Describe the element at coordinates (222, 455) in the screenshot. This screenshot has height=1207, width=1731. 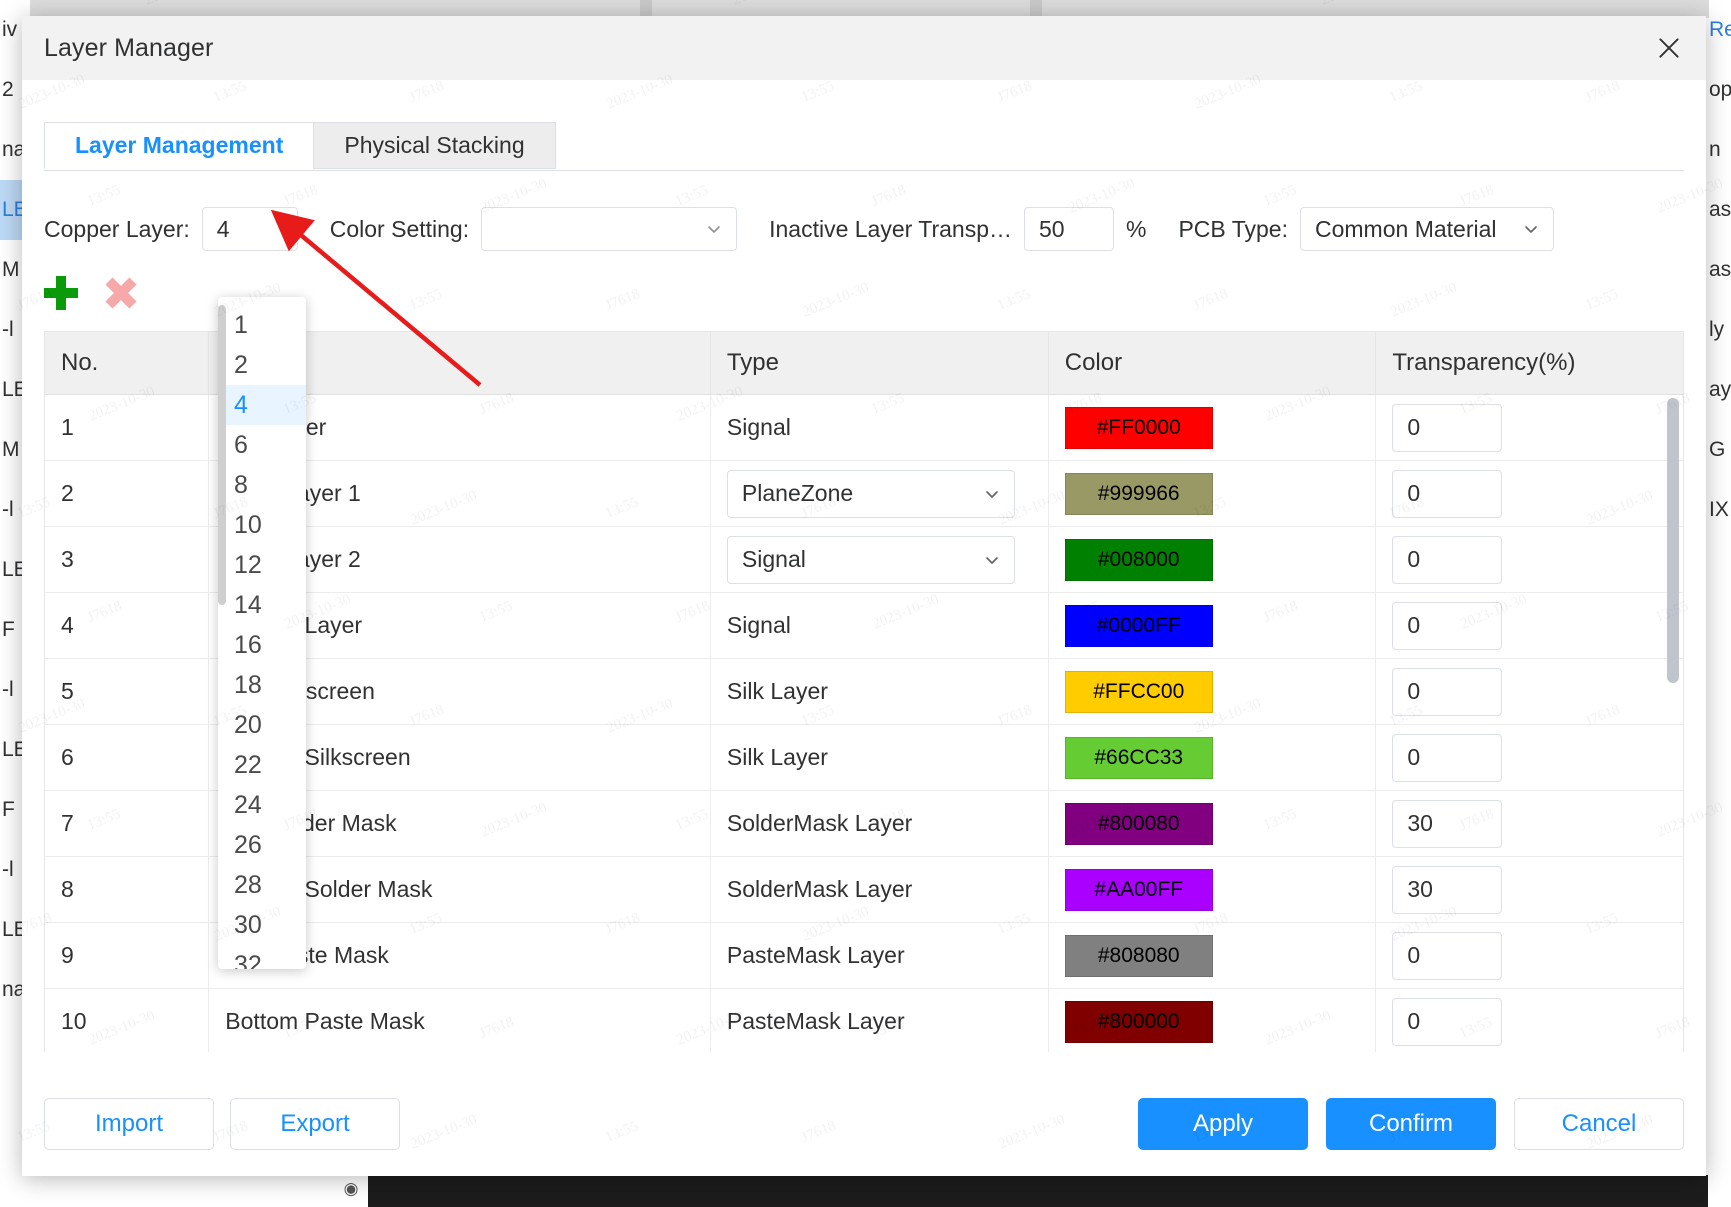
I see `dropdown-scrollbar-thumb` at that location.